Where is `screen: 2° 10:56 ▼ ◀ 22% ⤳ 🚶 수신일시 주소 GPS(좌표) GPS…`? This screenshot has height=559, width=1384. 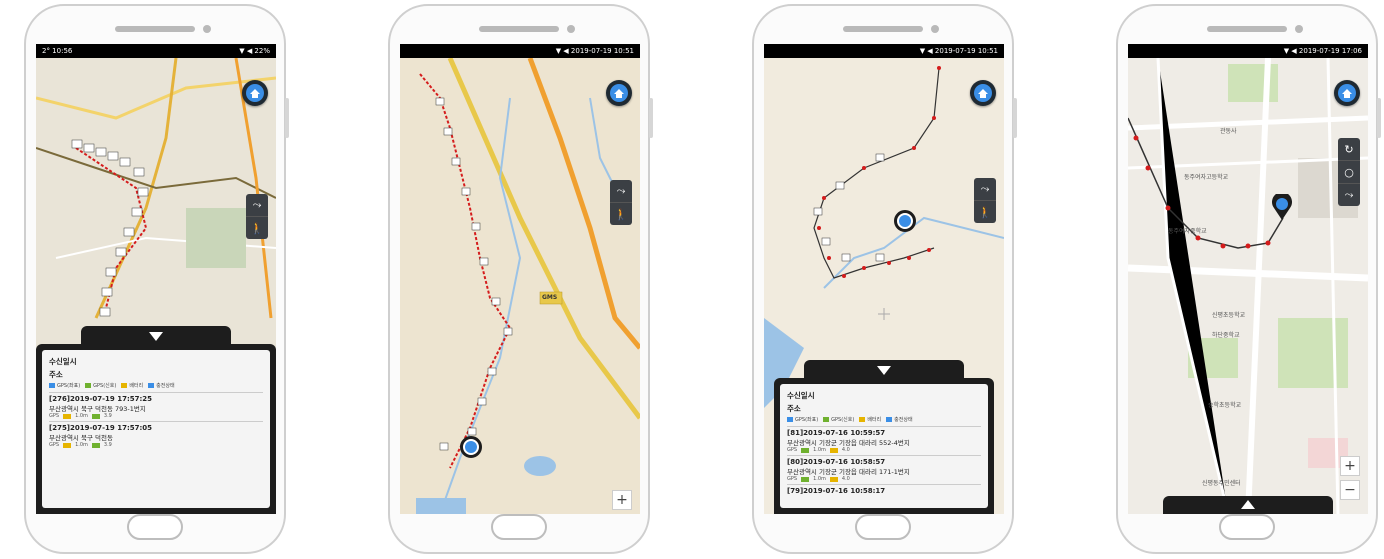
screen: 2° 10:56 ▼ ◀ 22% ⤳ 🚶 수신일시 주소 GPS(좌표) GPS… is located at coordinates (156, 279).